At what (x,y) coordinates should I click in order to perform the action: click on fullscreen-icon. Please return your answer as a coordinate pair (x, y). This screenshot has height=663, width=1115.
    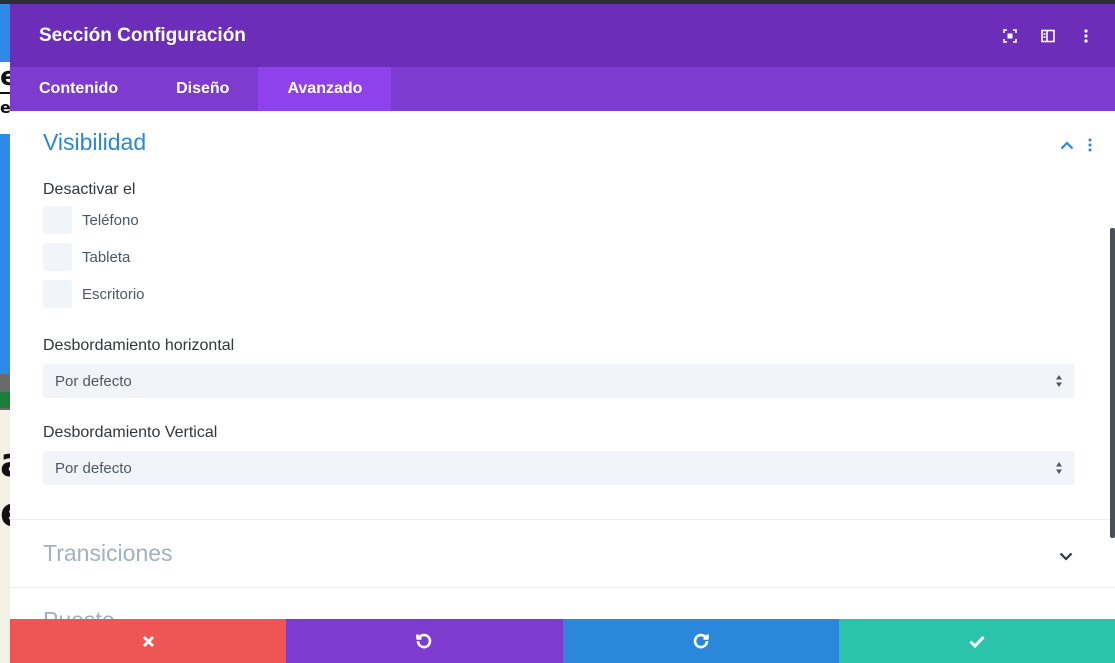
    Looking at the image, I should click on (1010, 36).